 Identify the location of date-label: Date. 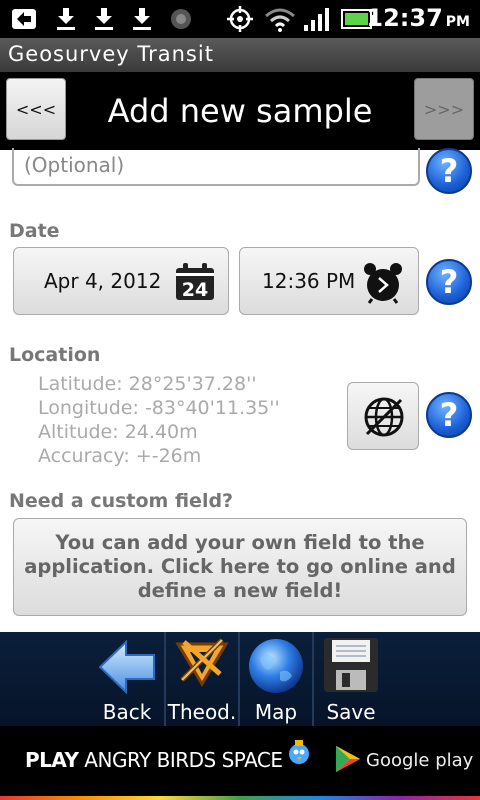
(34, 231).